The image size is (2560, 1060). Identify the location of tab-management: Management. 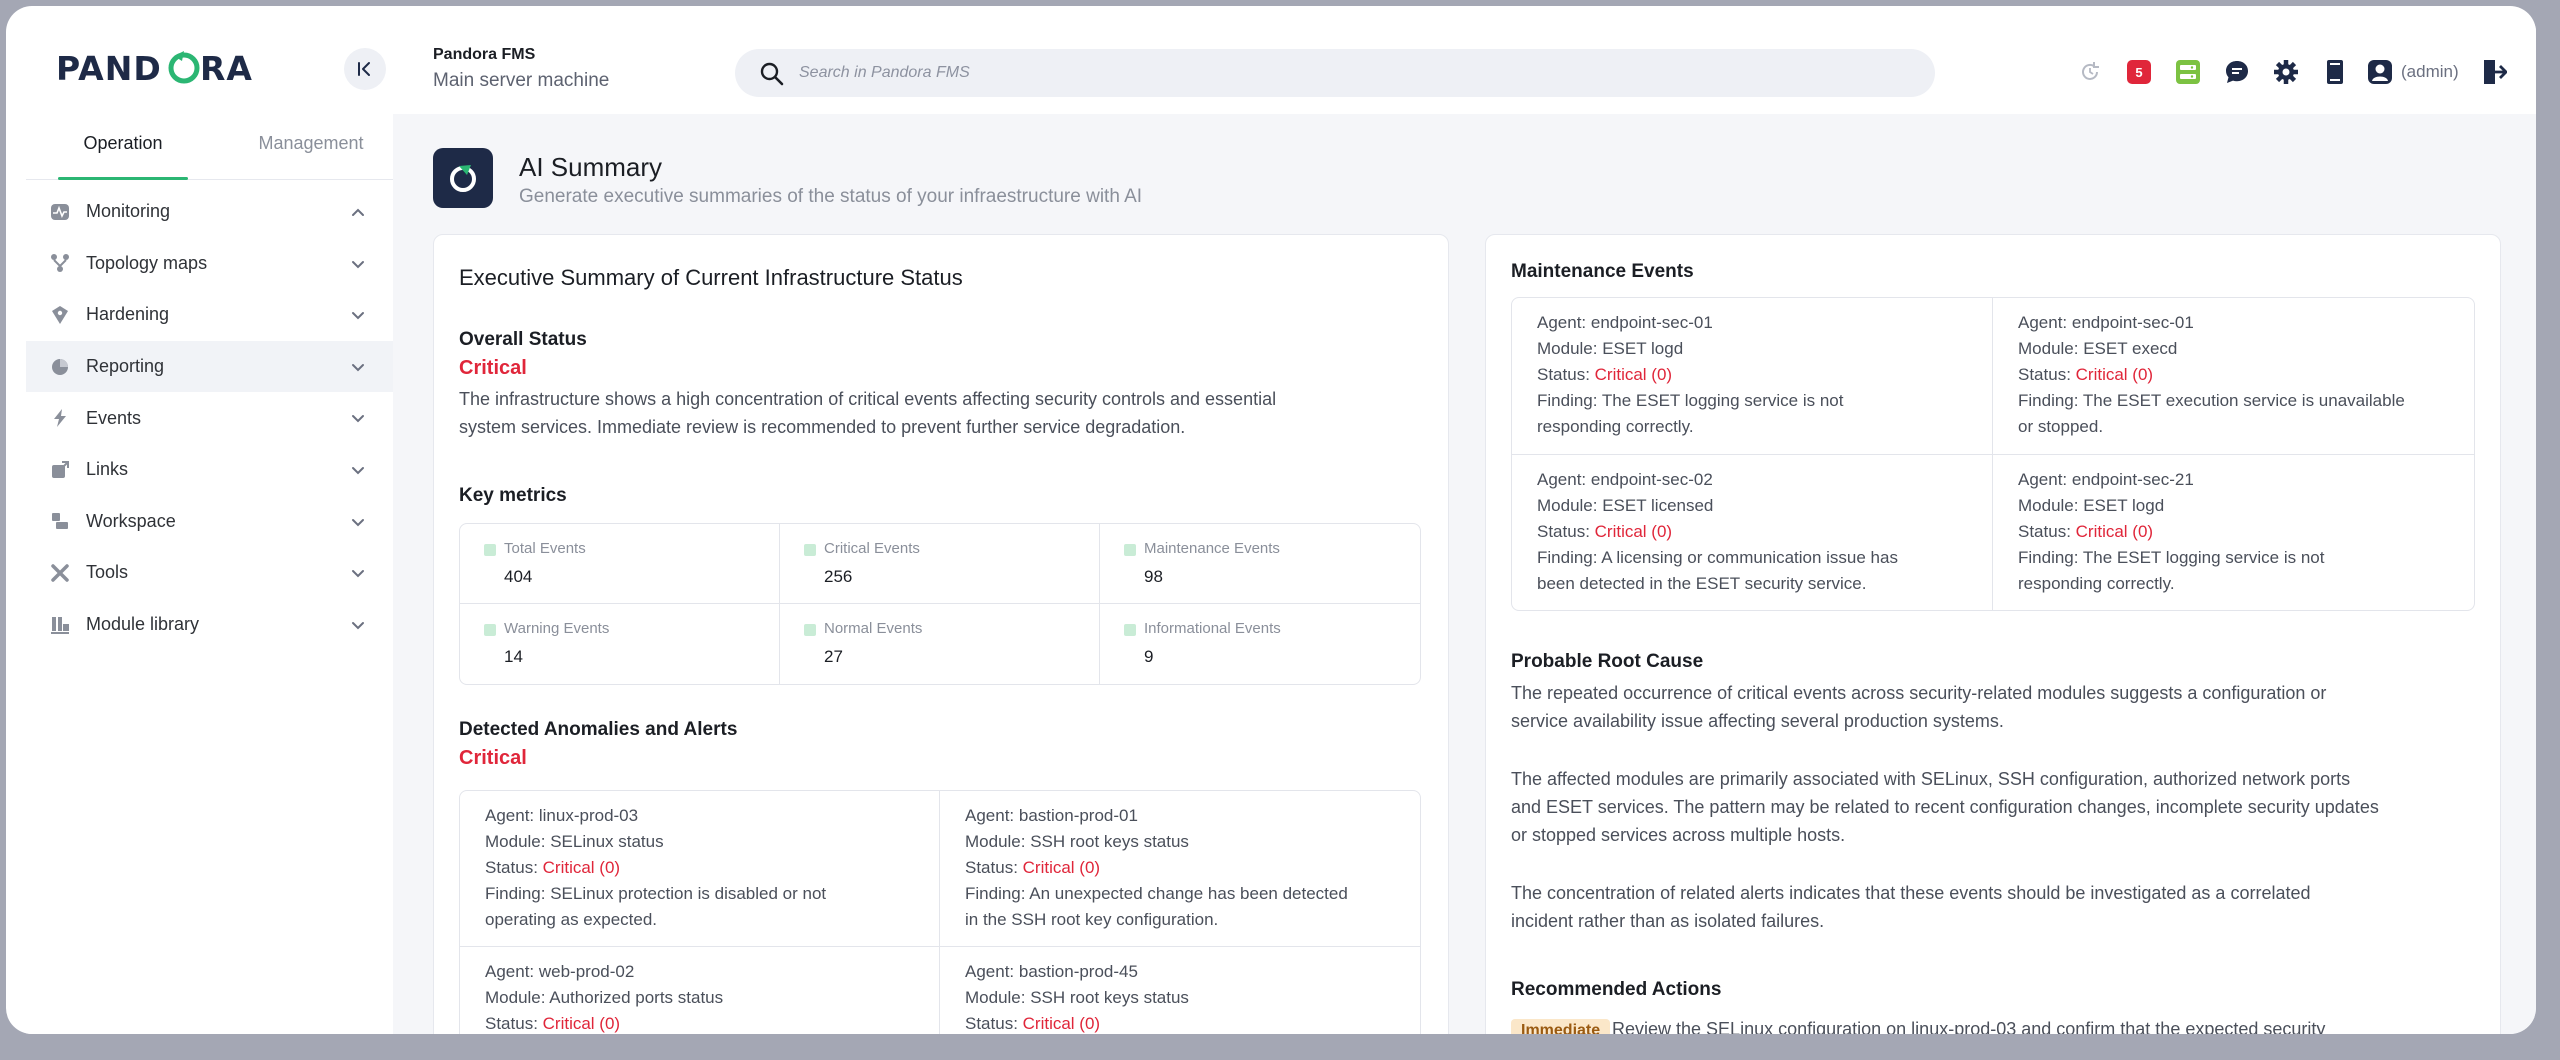
(311, 148).